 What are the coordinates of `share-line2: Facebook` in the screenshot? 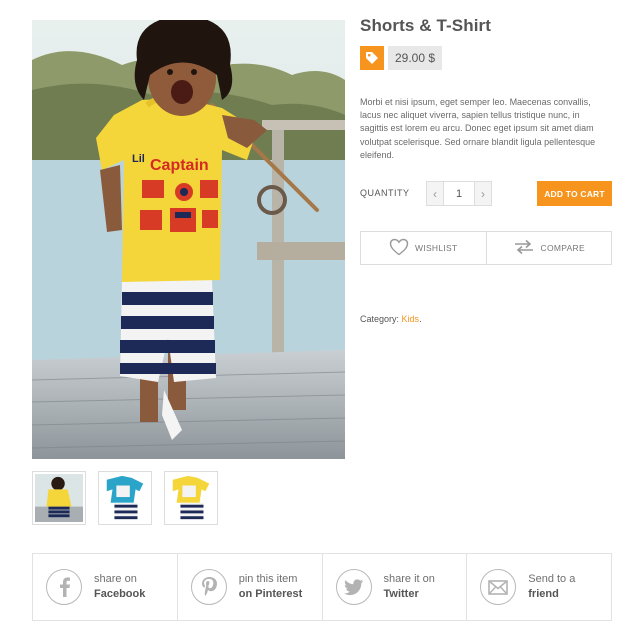 It's located at (120, 594).